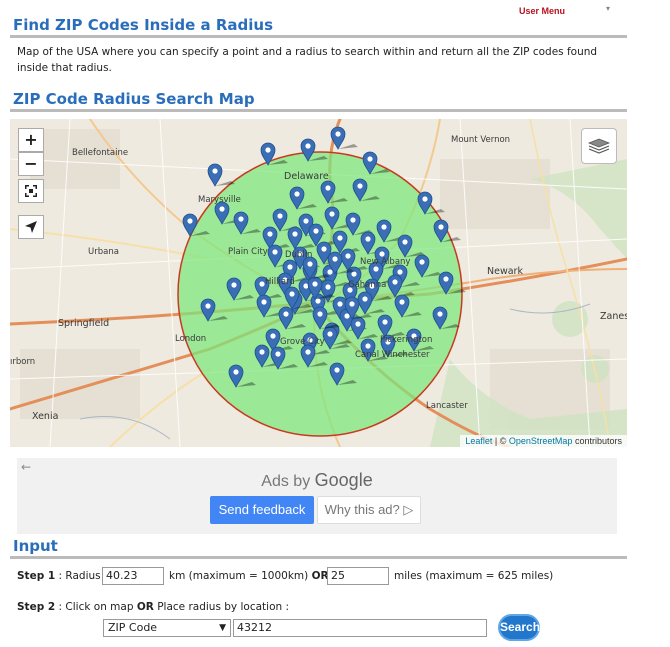 Image resolution: width=670 pixels, height=647 pixels. I want to click on label-new-albany: New Albany, so click(385, 262).